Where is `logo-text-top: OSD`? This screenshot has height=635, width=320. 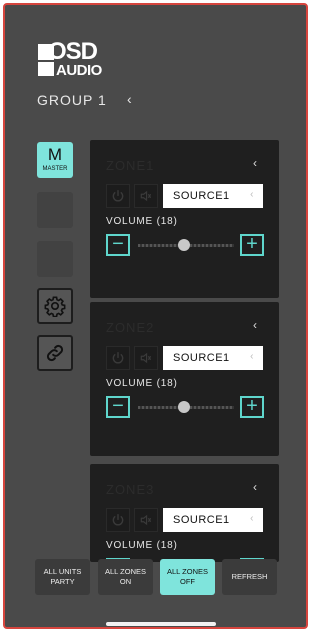 logo-text-top: OSD is located at coordinates (73, 51).